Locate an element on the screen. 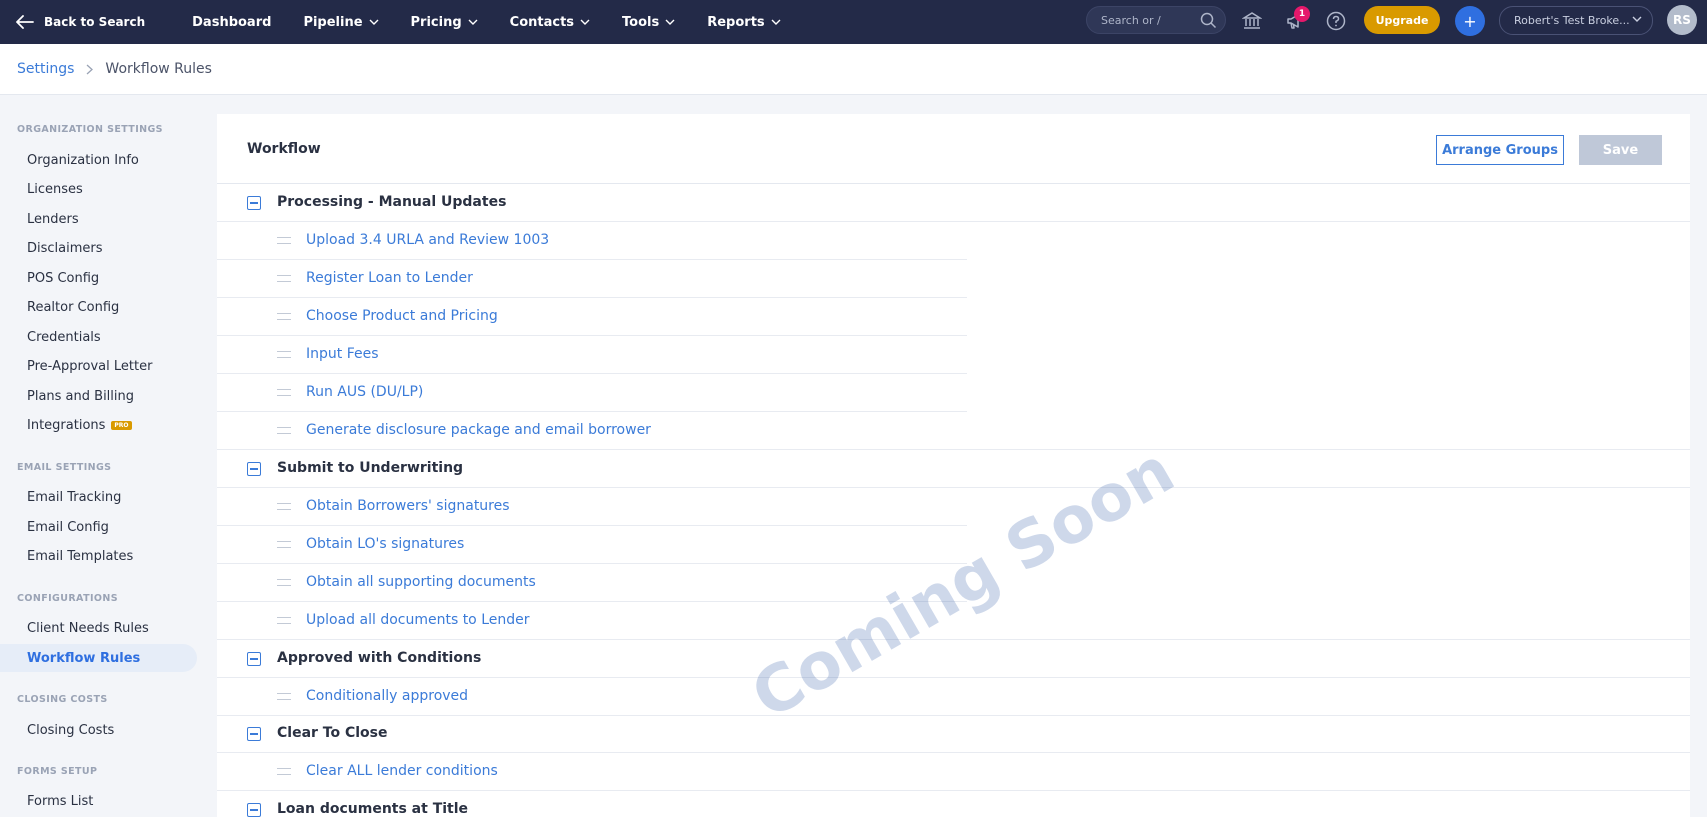 This screenshot has height=817, width=1707. sidebar-item-label: Forms List is located at coordinates (60, 801).